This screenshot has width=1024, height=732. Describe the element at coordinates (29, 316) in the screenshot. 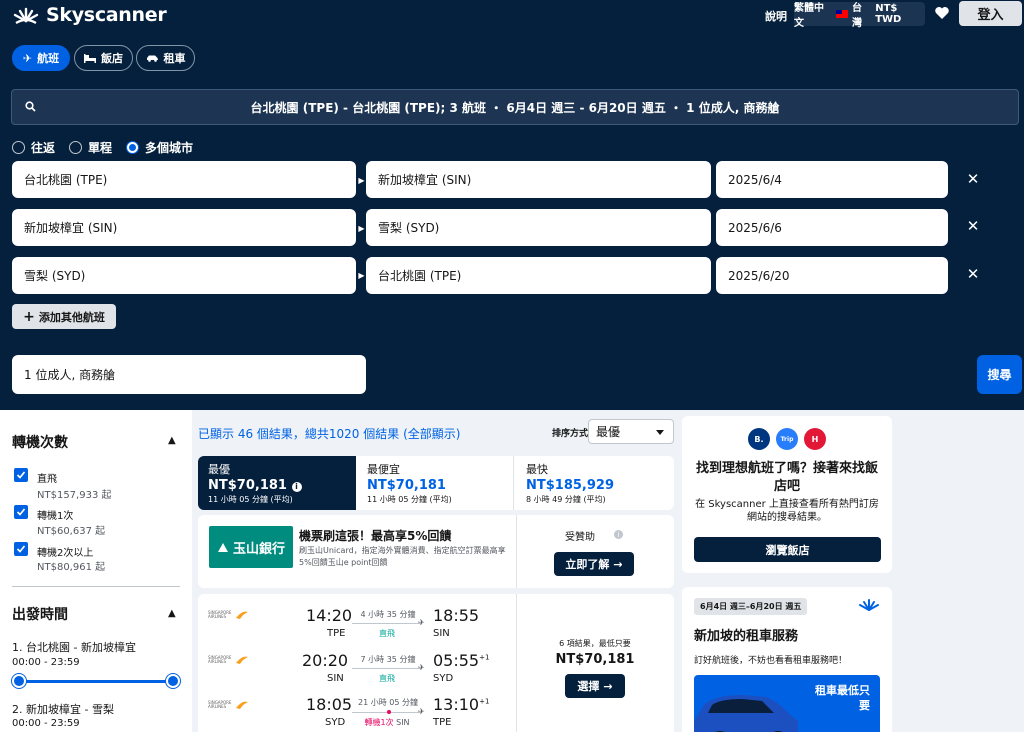

I see `plus-icon: +` at that location.